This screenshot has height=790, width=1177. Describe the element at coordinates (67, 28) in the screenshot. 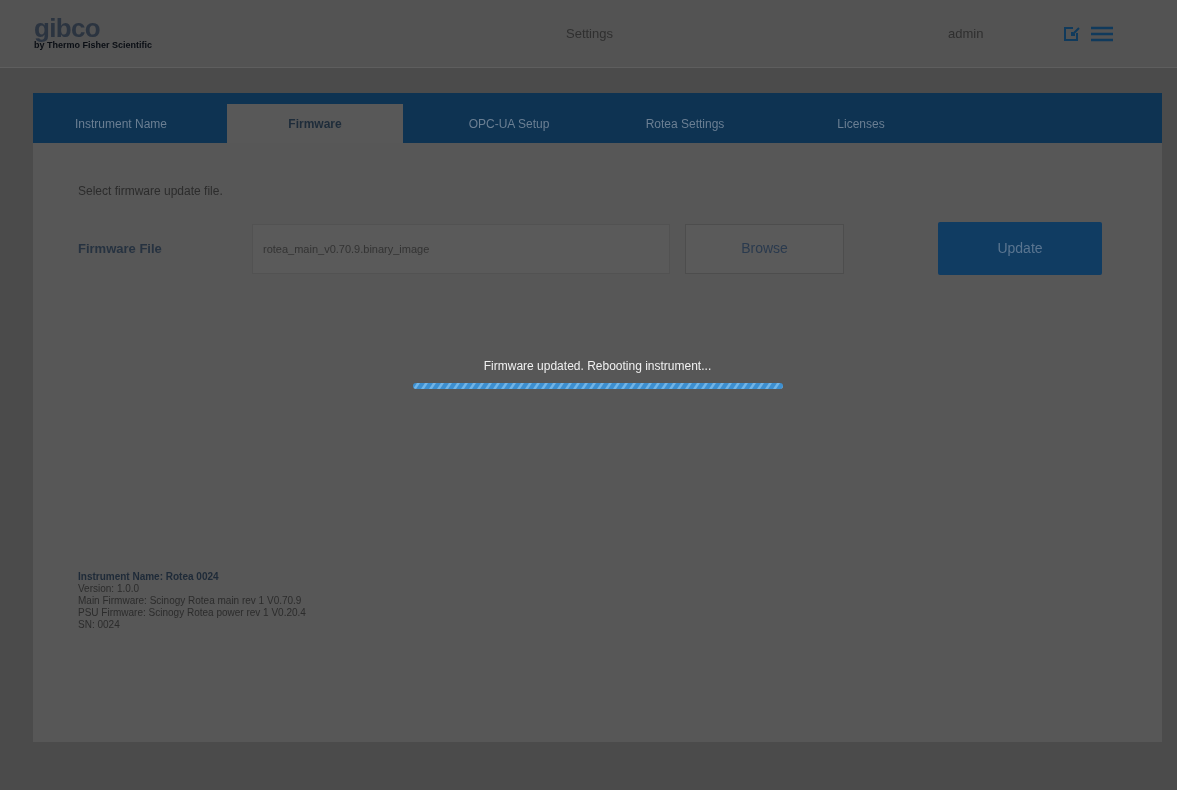

I see `logo: gibco` at that location.